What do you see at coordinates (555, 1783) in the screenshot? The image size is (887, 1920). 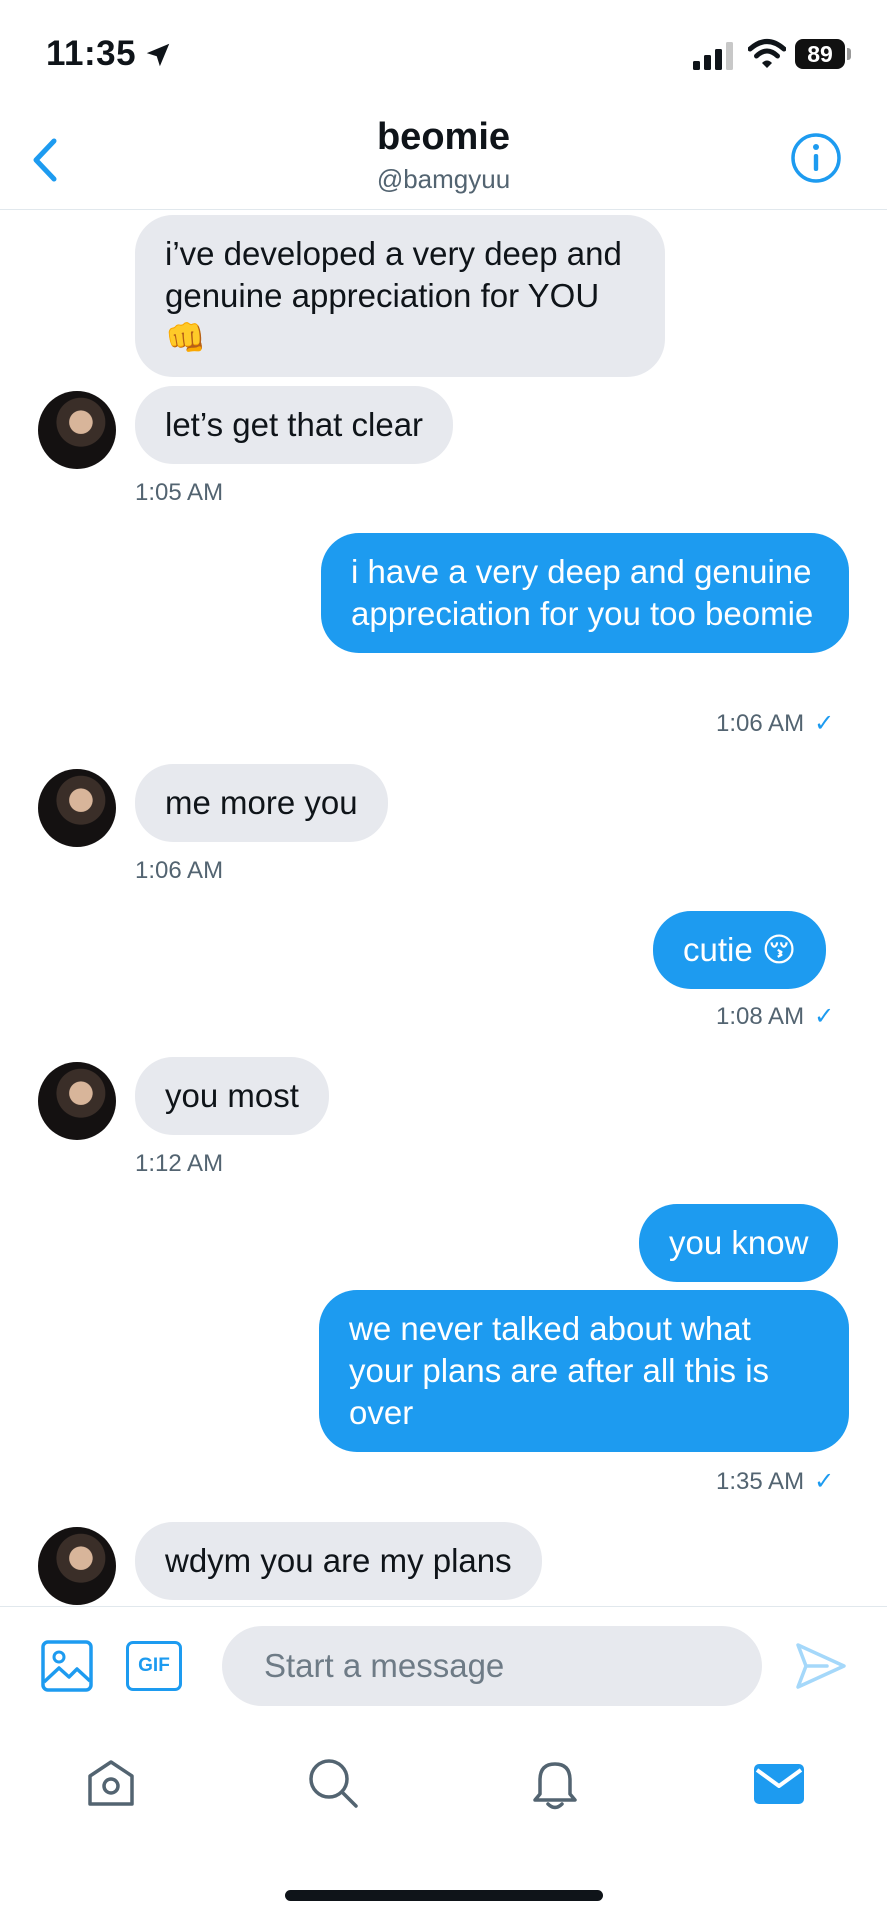 I see `bell-icon` at bounding box center [555, 1783].